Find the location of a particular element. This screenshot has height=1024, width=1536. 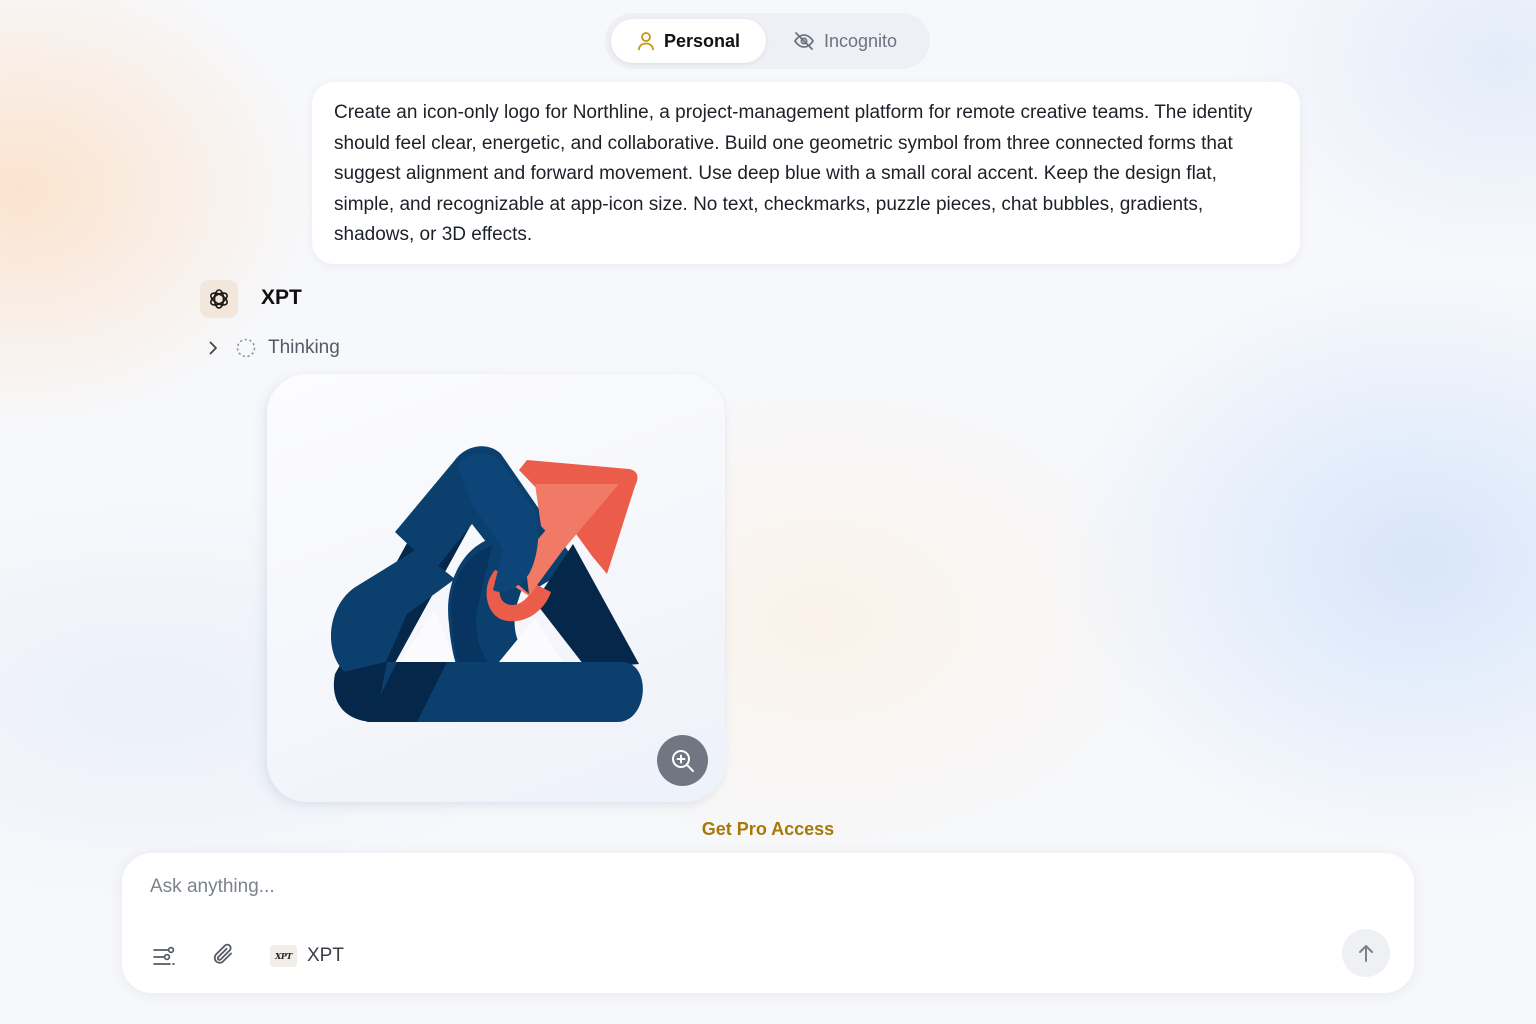

generated-image-card is located at coordinates (496, 588).